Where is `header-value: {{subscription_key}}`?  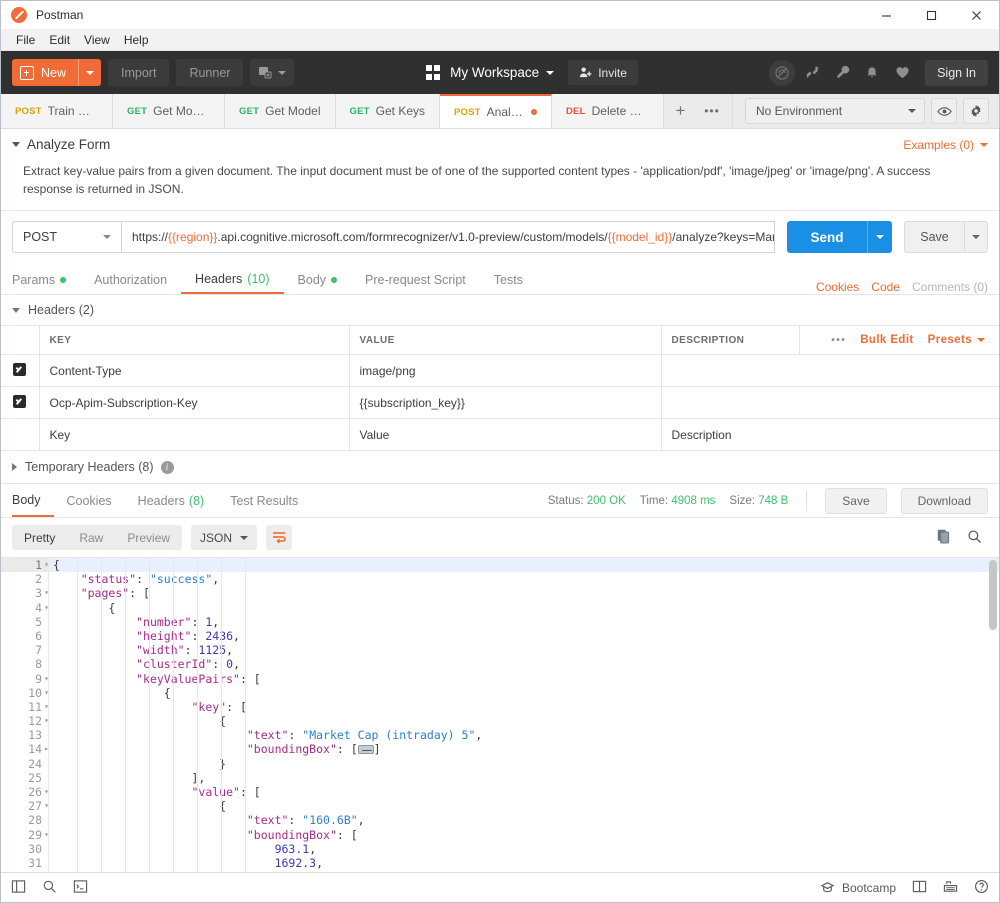
header-value: {{subscription_key}} is located at coordinates (505, 402).